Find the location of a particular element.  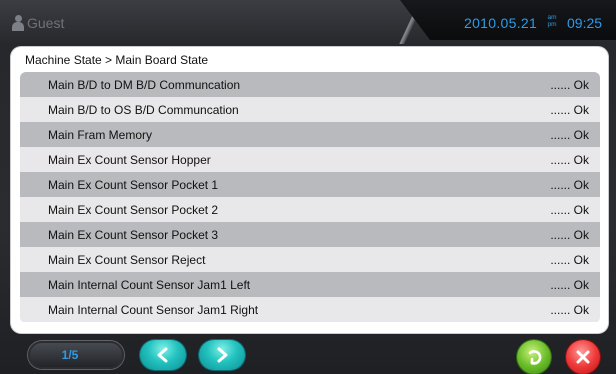

am-pm-indicator: am pm is located at coordinates (552, 21).